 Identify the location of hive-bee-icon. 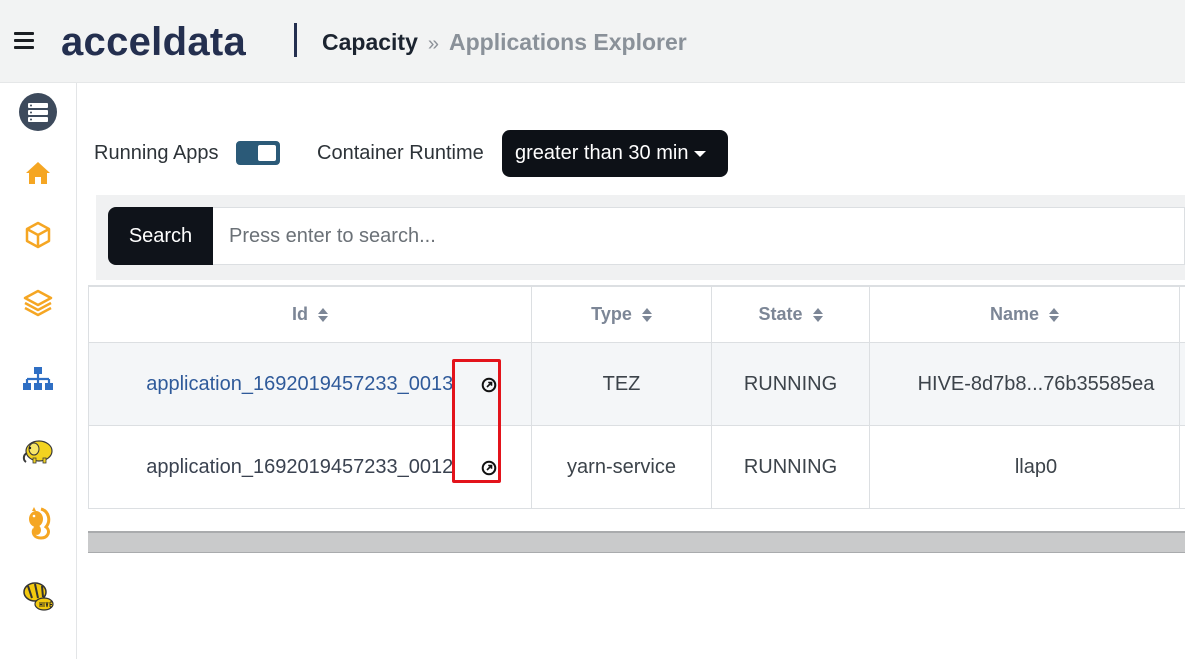
(38, 597).